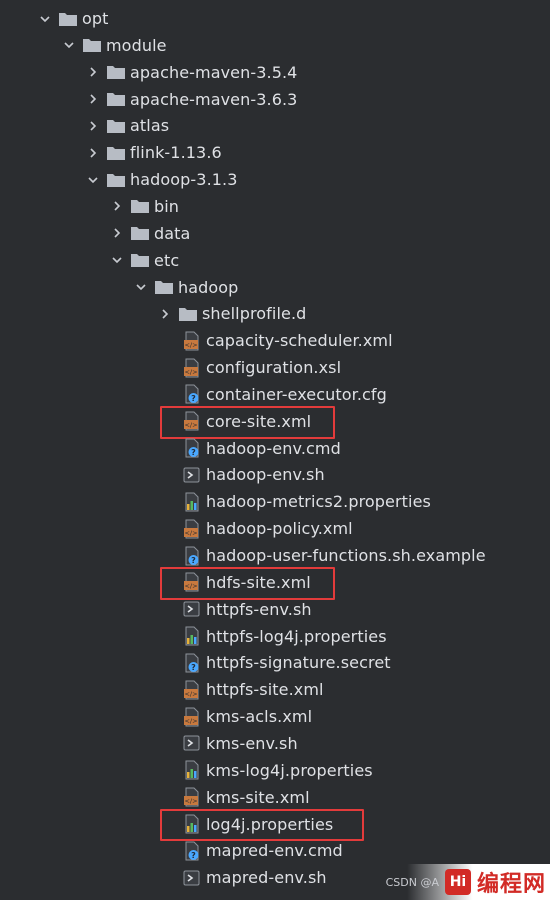  I want to click on tree-item-label: kms-acls.xml, so click(259, 717).